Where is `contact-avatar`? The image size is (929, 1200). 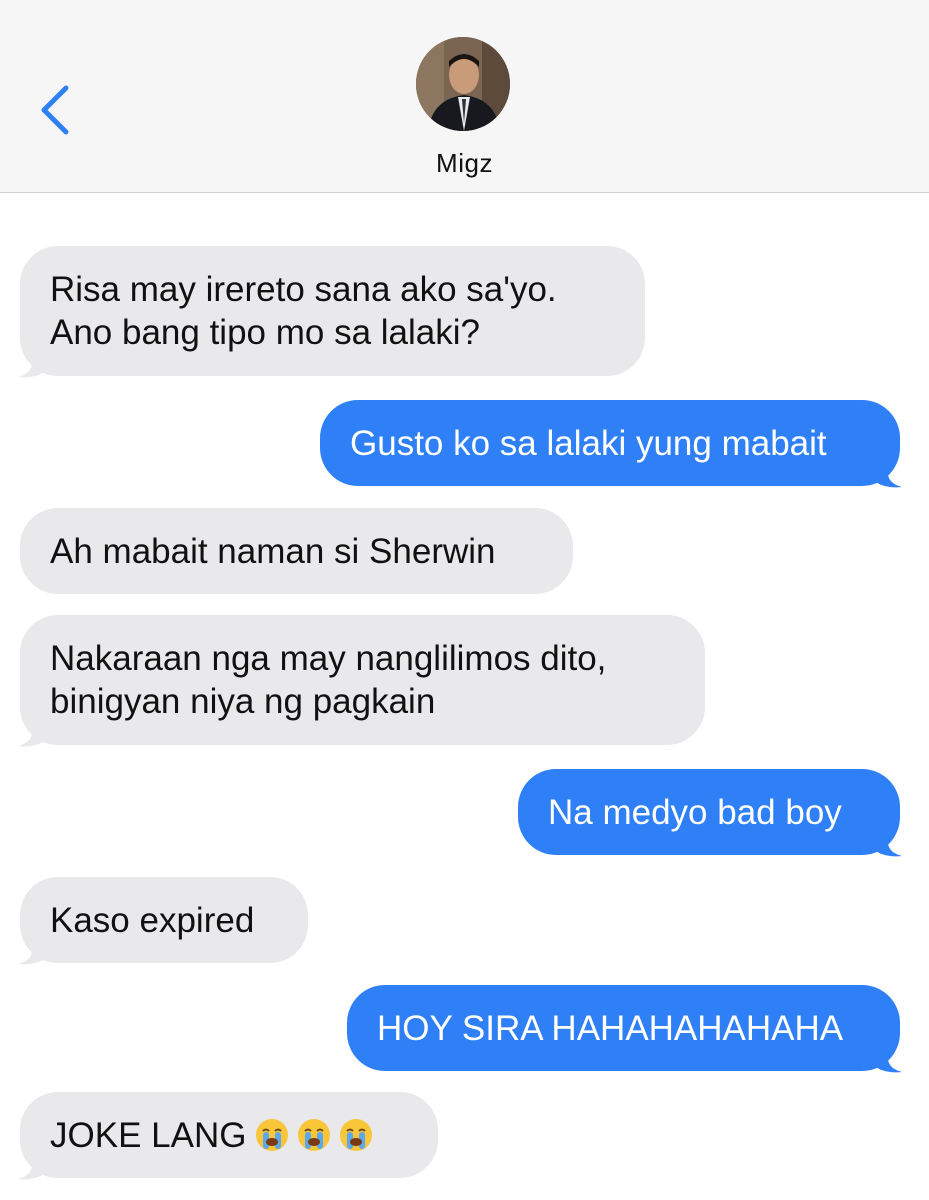
contact-avatar is located at coordinates (463, 84).